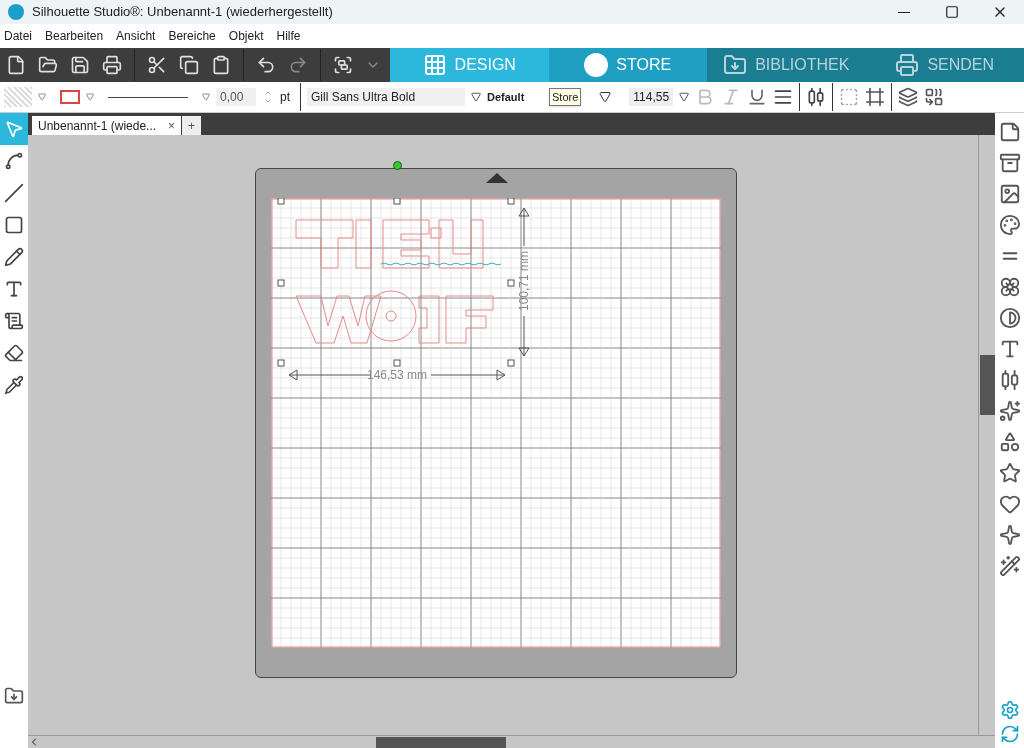  Describe the element at coordinates (189, 65) in the screenshot. I see `copy-icon` at that location.